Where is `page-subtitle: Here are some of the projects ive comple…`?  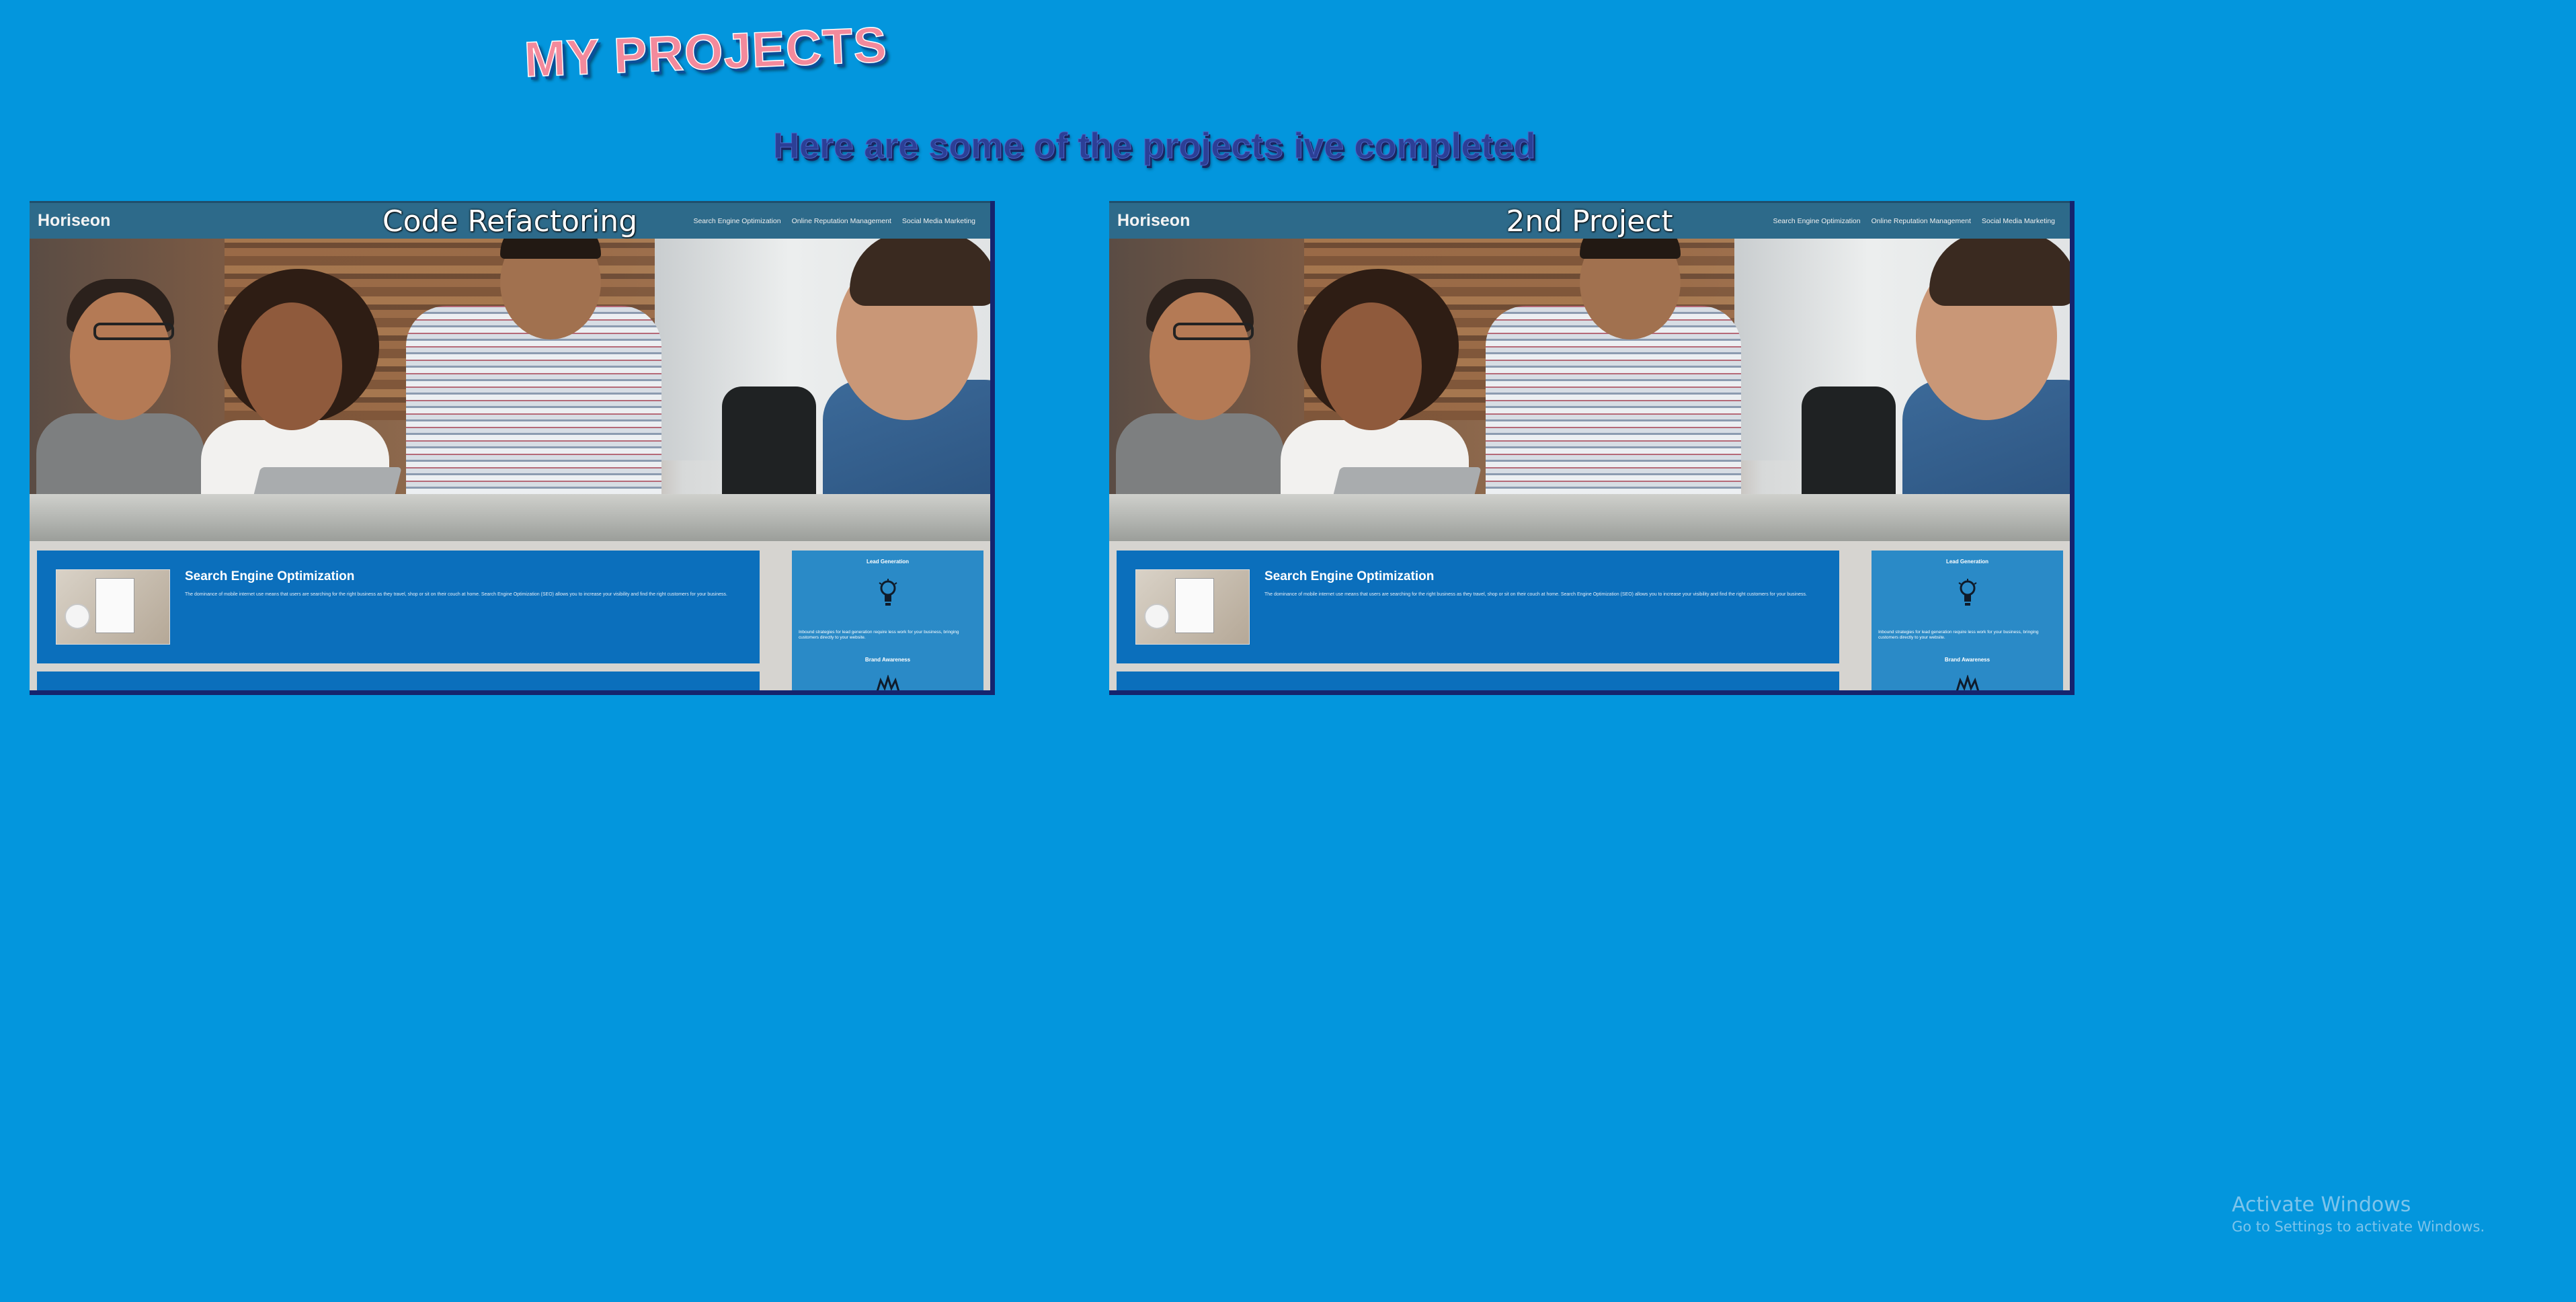 page-subtitle: Here are some of the projects ive comple… is located at coordinates (1154, 146).